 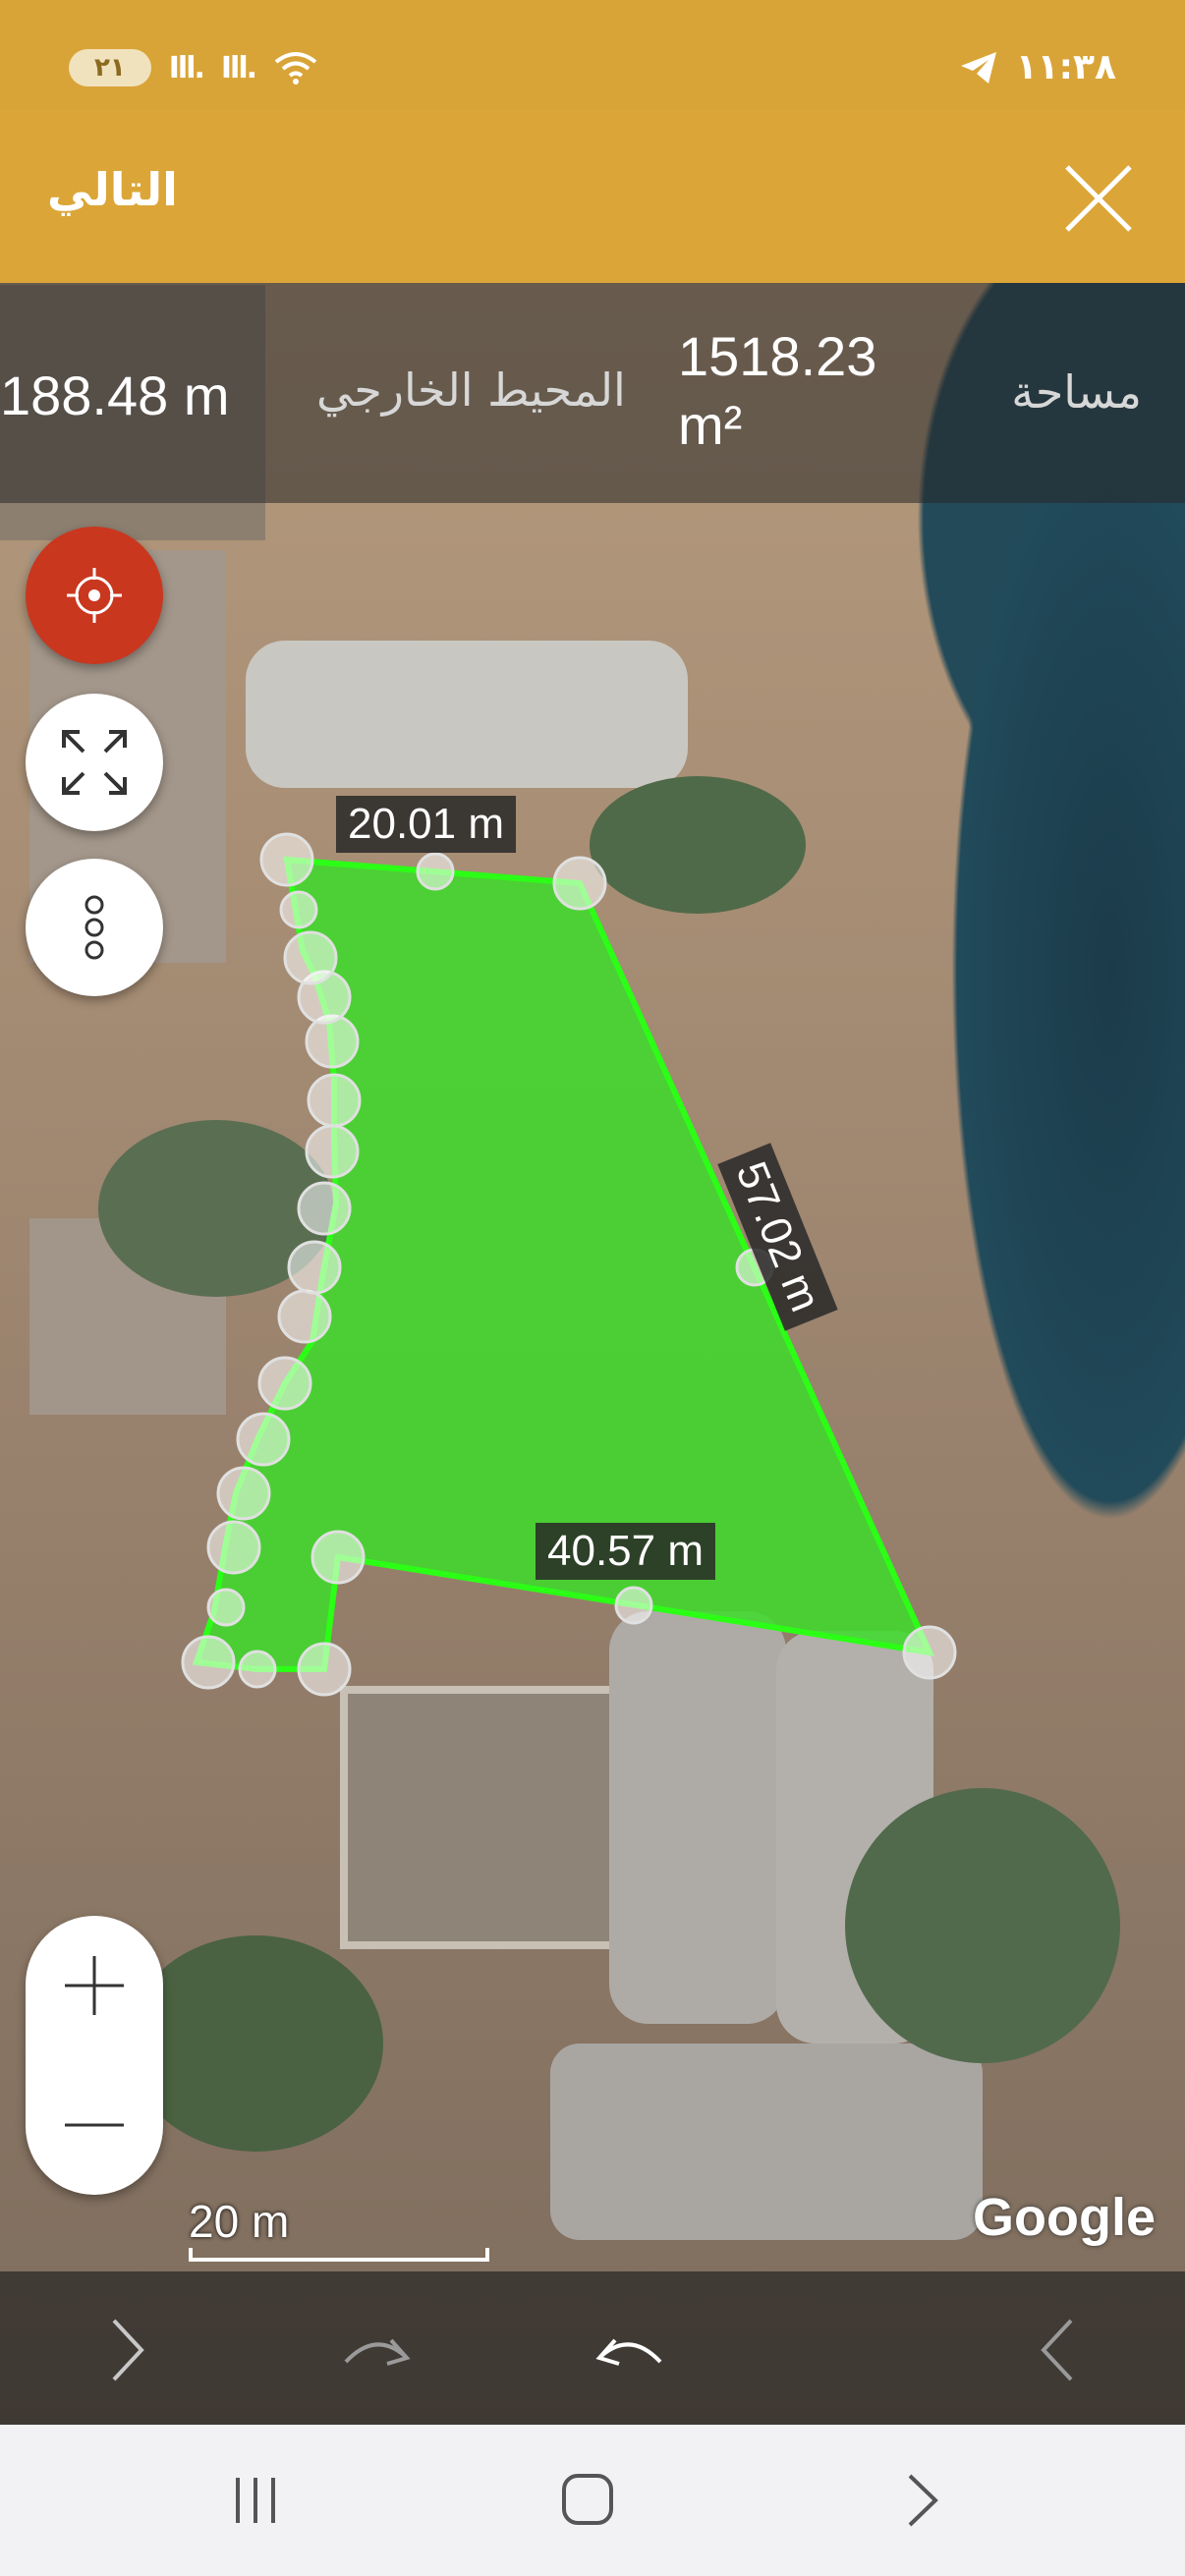 What do you see at coordinates (256, 2500) in the screenshot?
I see `recent-apps-icon` at bounding box center [256, 2500].